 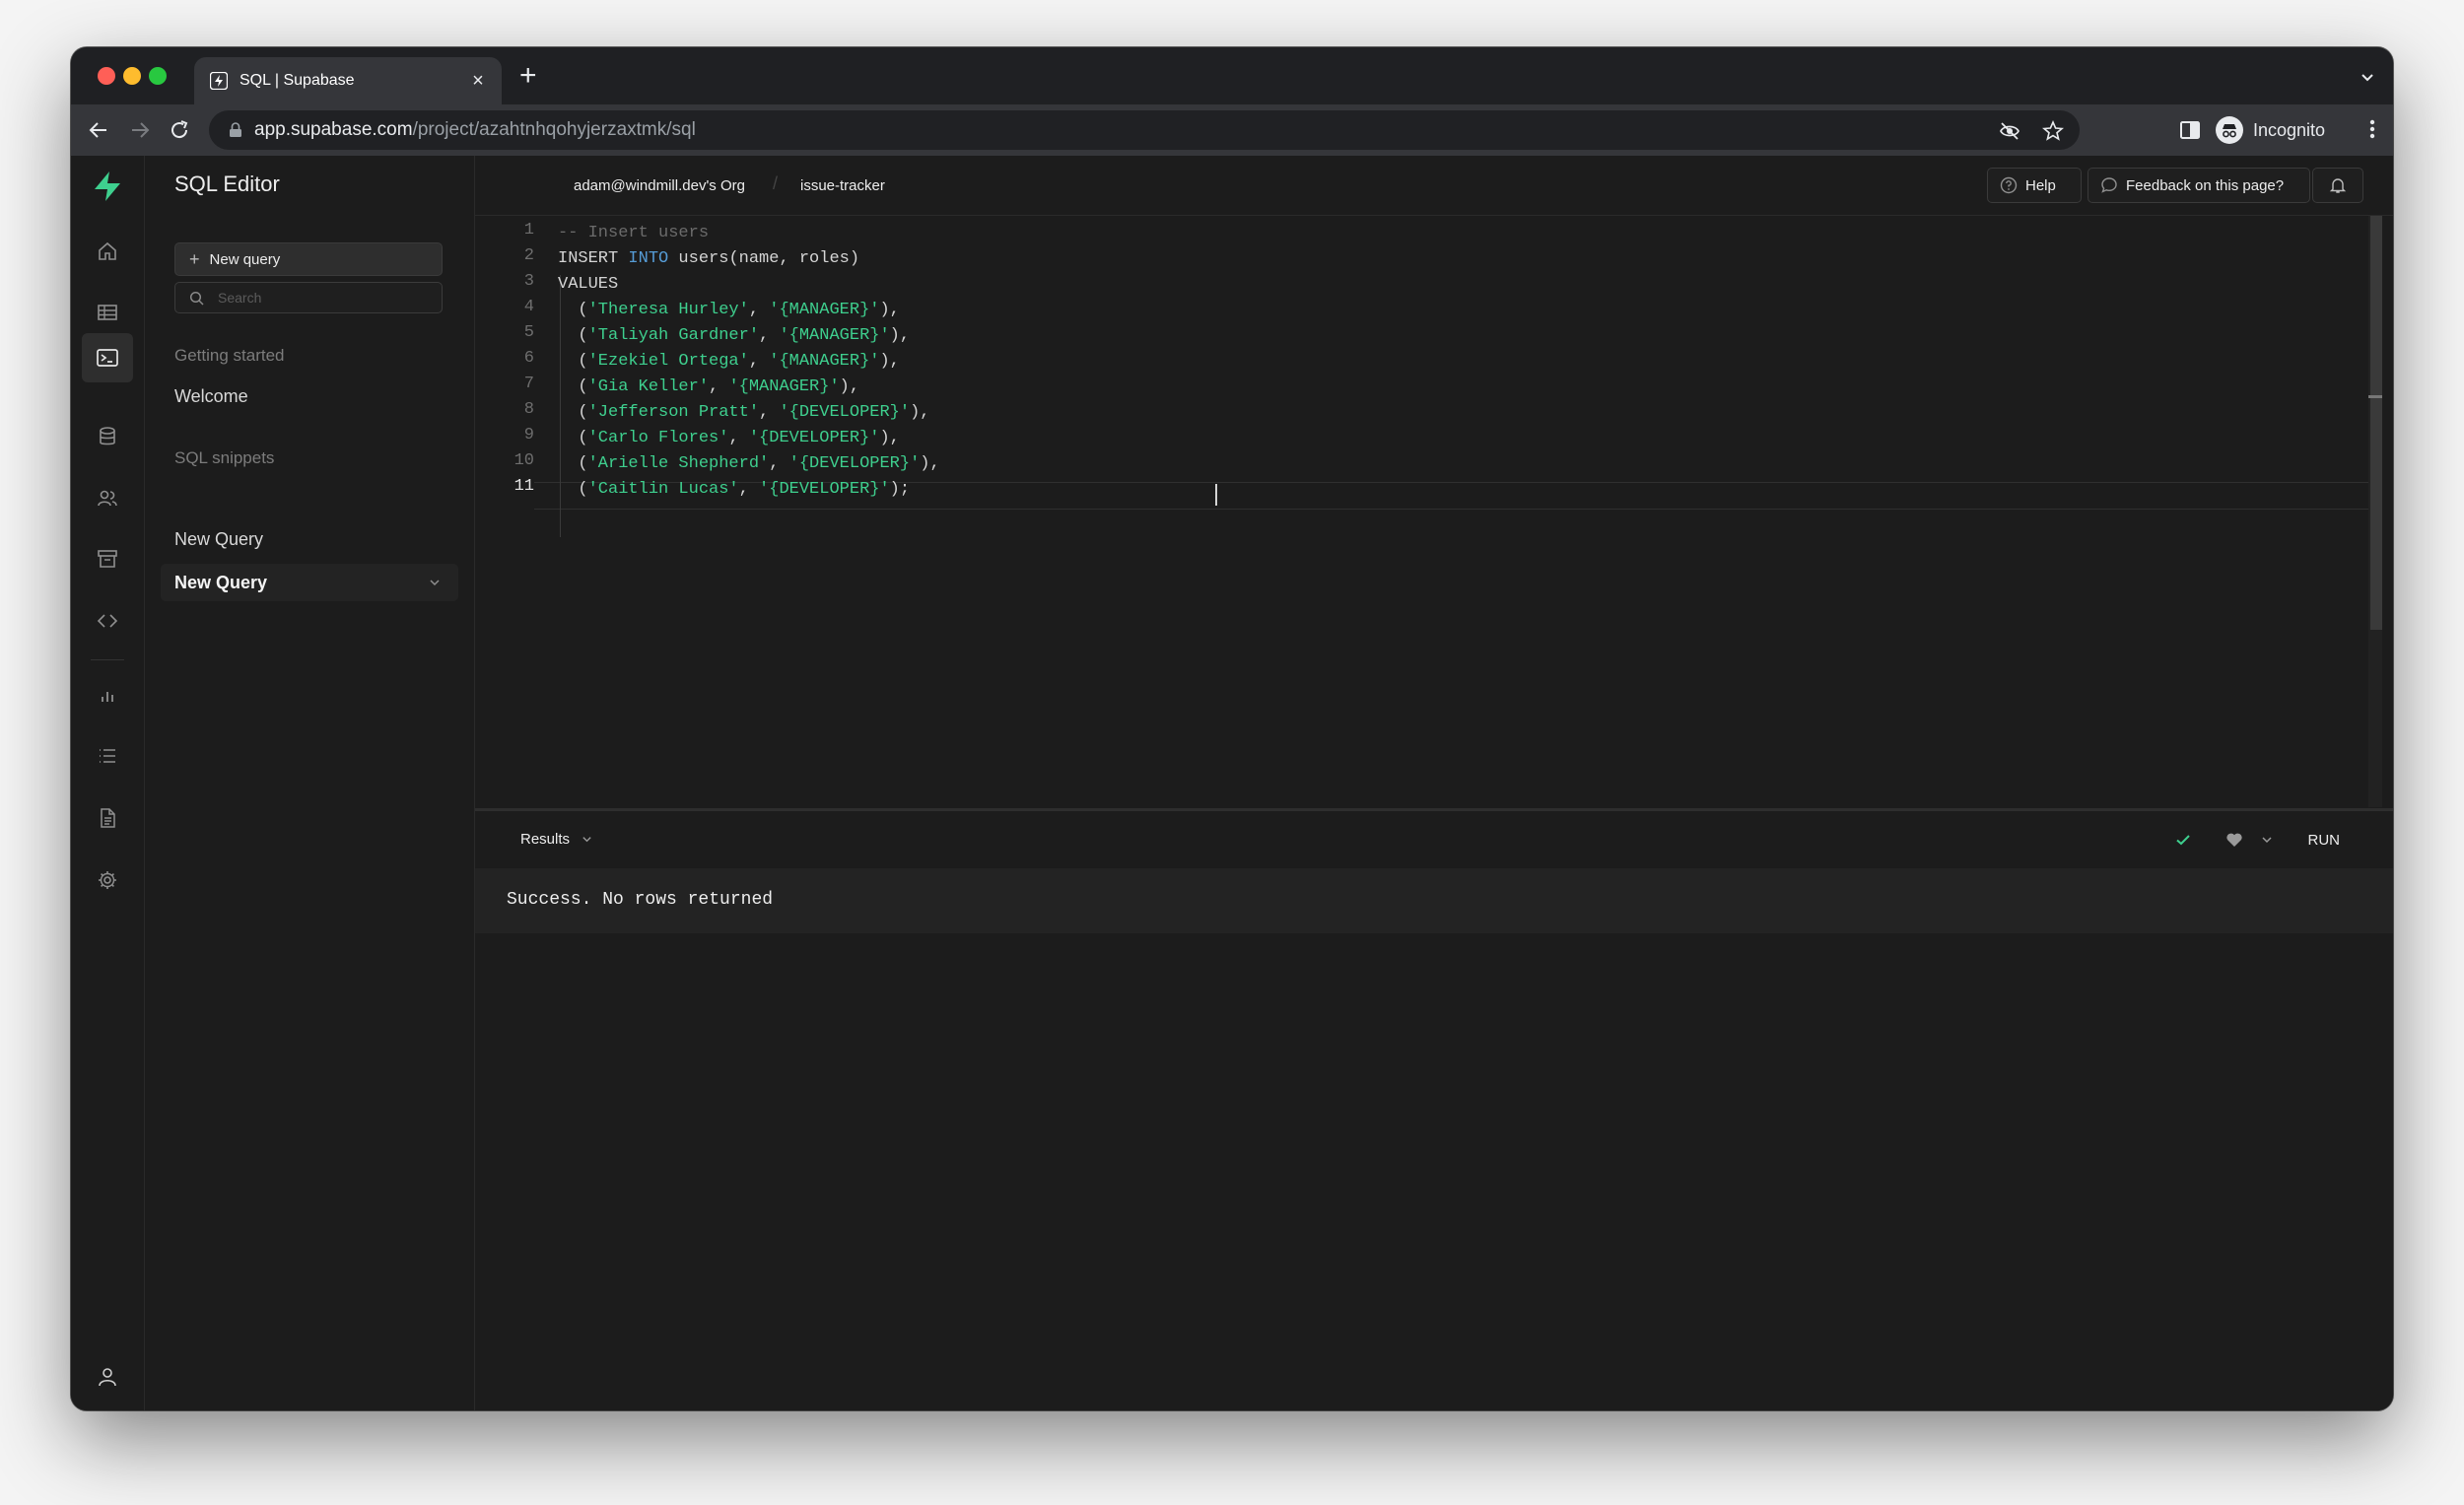 I want to click on tab-search-chevron-icon, so click(x=2367, y=77).